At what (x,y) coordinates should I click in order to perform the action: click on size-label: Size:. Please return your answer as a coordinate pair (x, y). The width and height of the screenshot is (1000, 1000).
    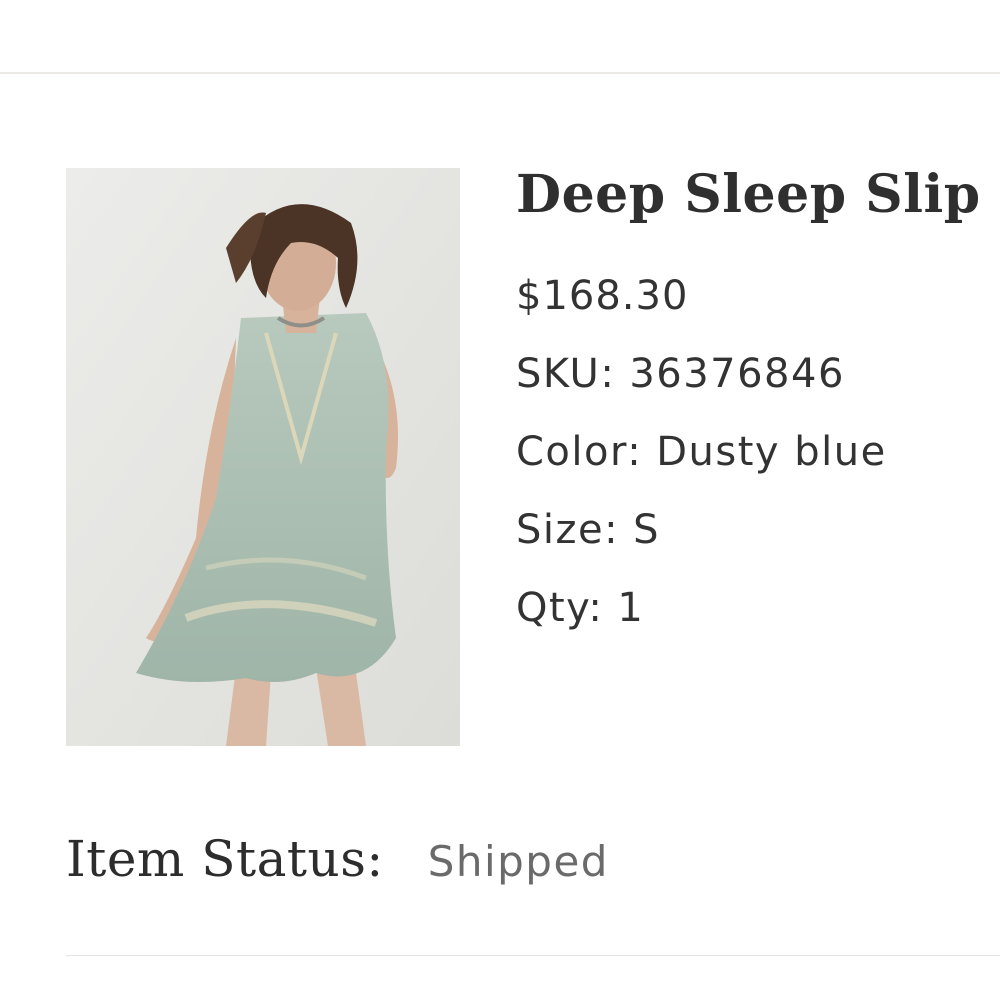
    Looking at the image, I should click on (568, 530).